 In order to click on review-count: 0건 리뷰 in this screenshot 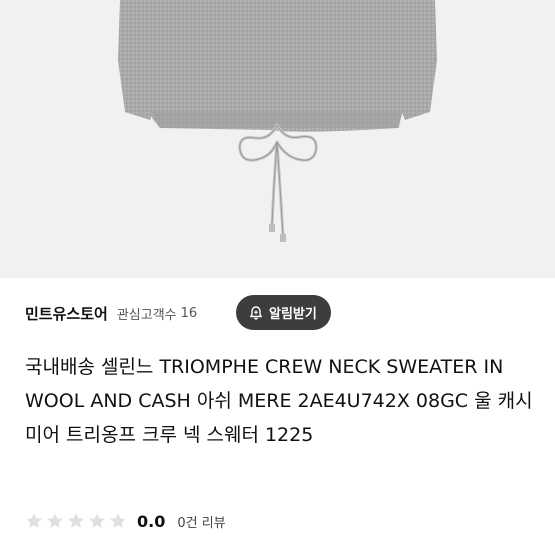, I will do `click(201, 521)`.